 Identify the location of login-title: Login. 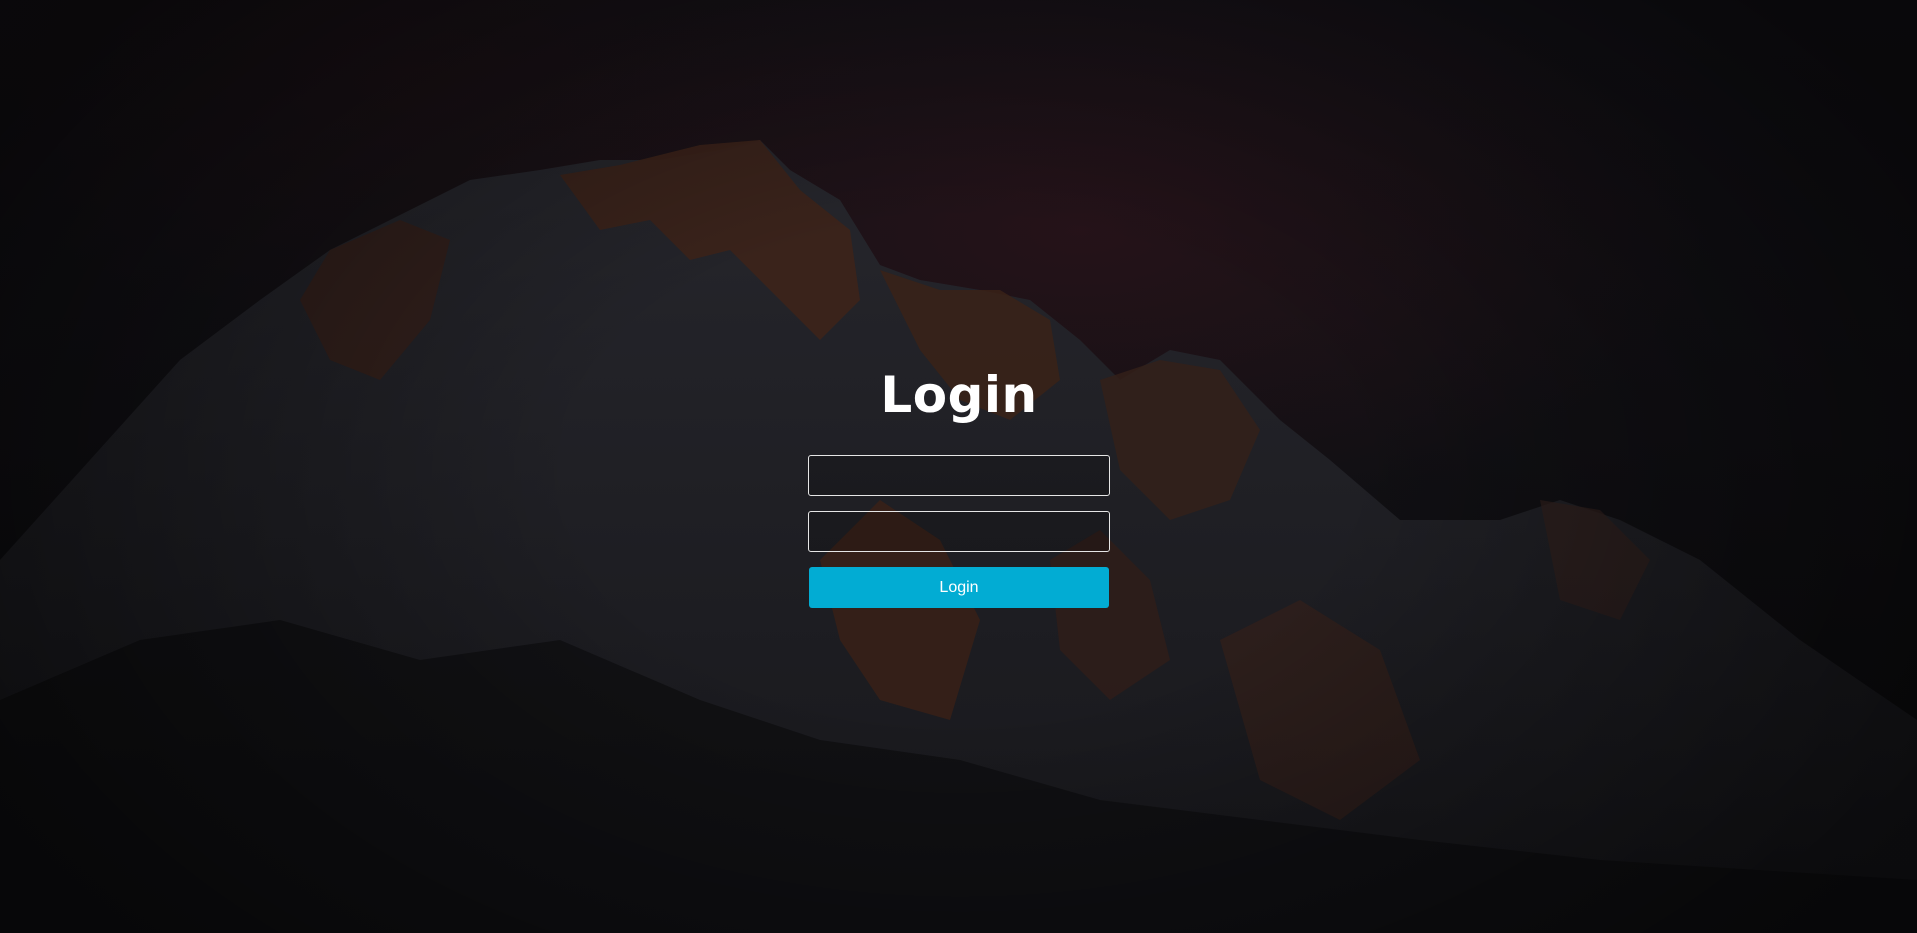
(959, 395).